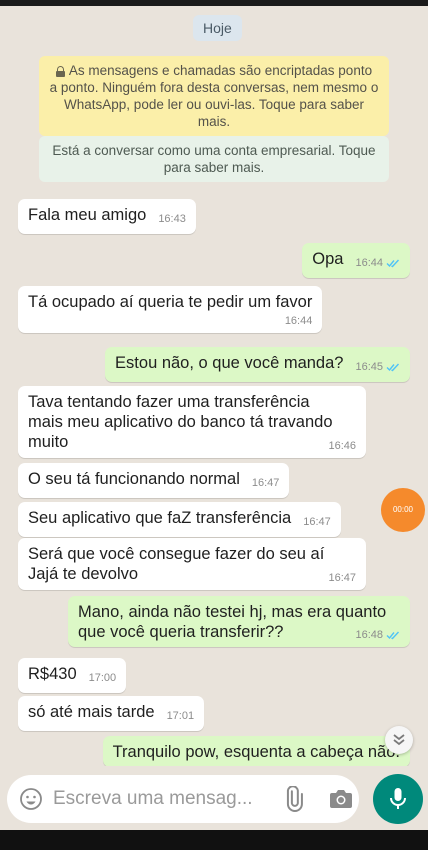 The image size is (428, 850). What do you see at coordinates (294, 799) in the screenshot?
I see `paperclip-icon` at bounding box center [294, 799].